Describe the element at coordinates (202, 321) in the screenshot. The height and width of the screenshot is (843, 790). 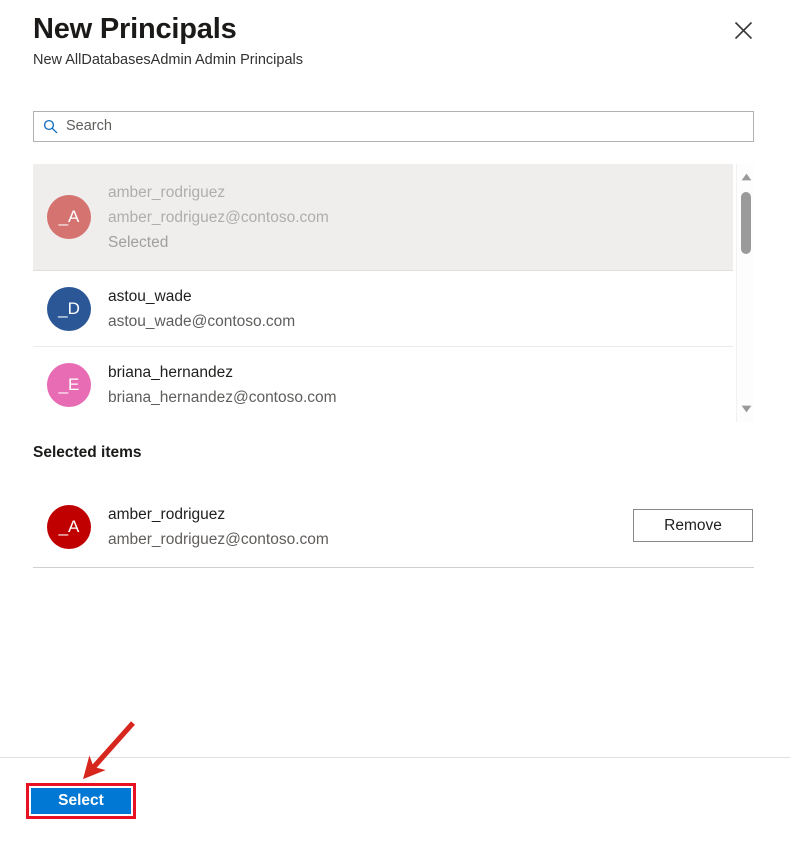
I see `person-email: astou_wade@contoso.com` at that location.